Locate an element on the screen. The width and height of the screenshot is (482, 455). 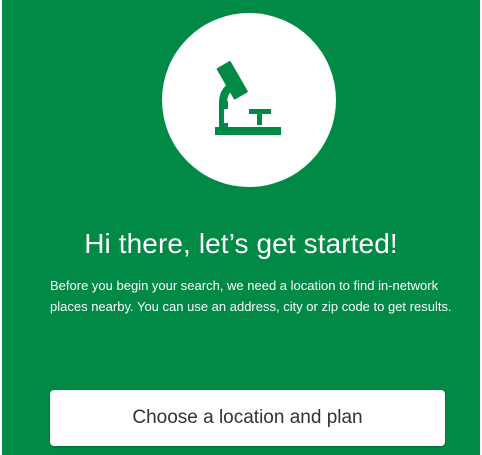
page-heading: Hi there, let’s get started! is located at coordinates (241, 243).